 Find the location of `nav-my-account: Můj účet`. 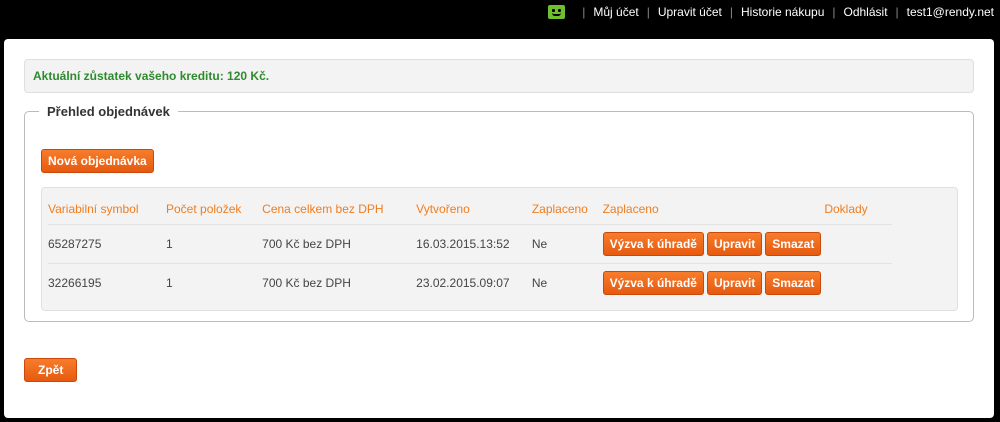

nav-my-account: Můj účet is located at coordinates (615, 12).